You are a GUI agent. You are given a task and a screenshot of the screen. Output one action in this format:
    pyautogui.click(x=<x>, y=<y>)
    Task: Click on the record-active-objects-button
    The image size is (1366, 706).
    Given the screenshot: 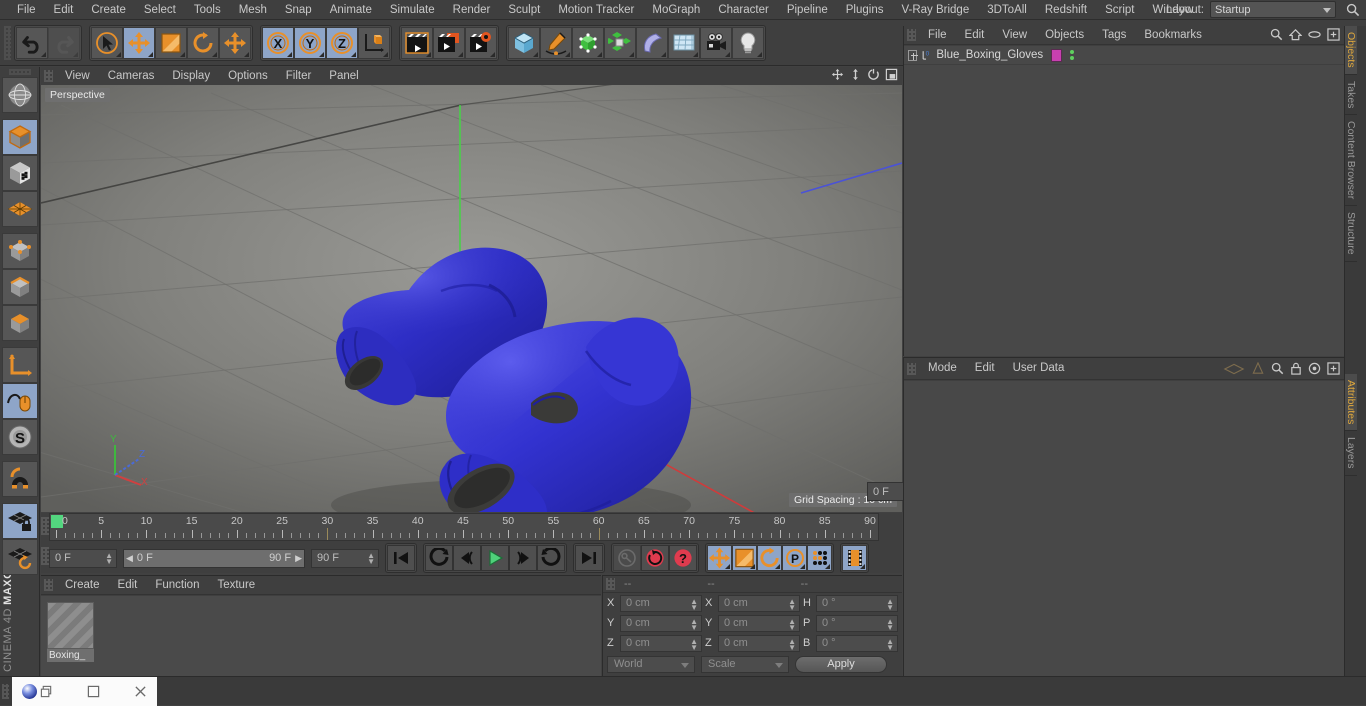 What is the action you would take?
    pyautogui.click(x=627, y=558)
    